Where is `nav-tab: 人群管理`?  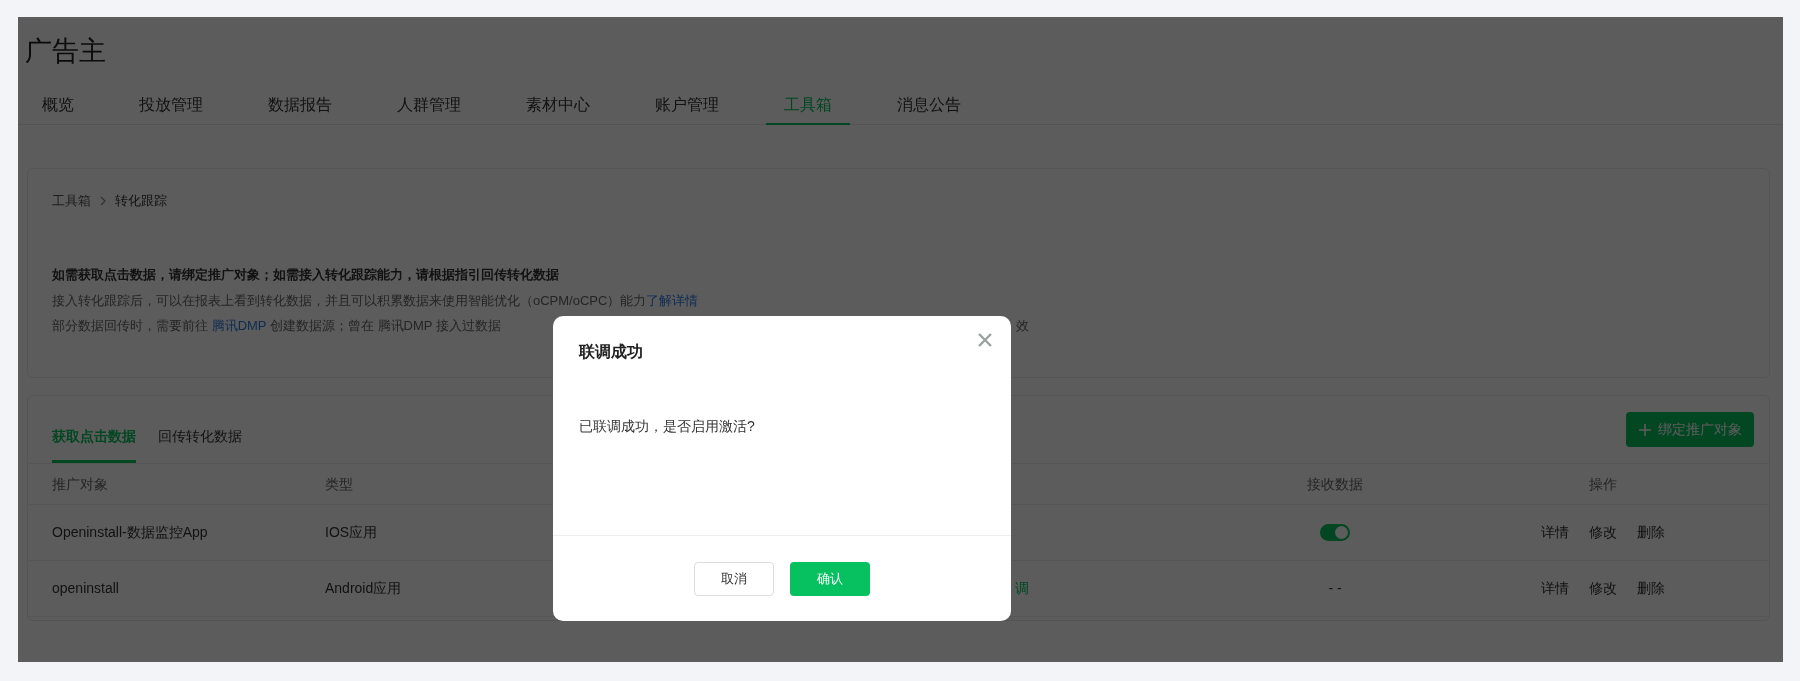 nav-tab: 人群管理 is located at coordinates (429, 106).